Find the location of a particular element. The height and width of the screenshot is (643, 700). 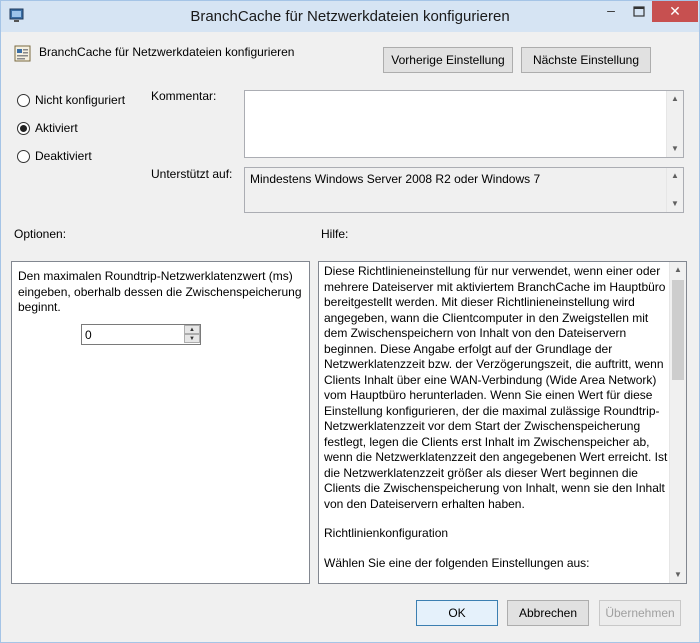

radio-enabled: Aktiviert is located at coordinates (47, 128).